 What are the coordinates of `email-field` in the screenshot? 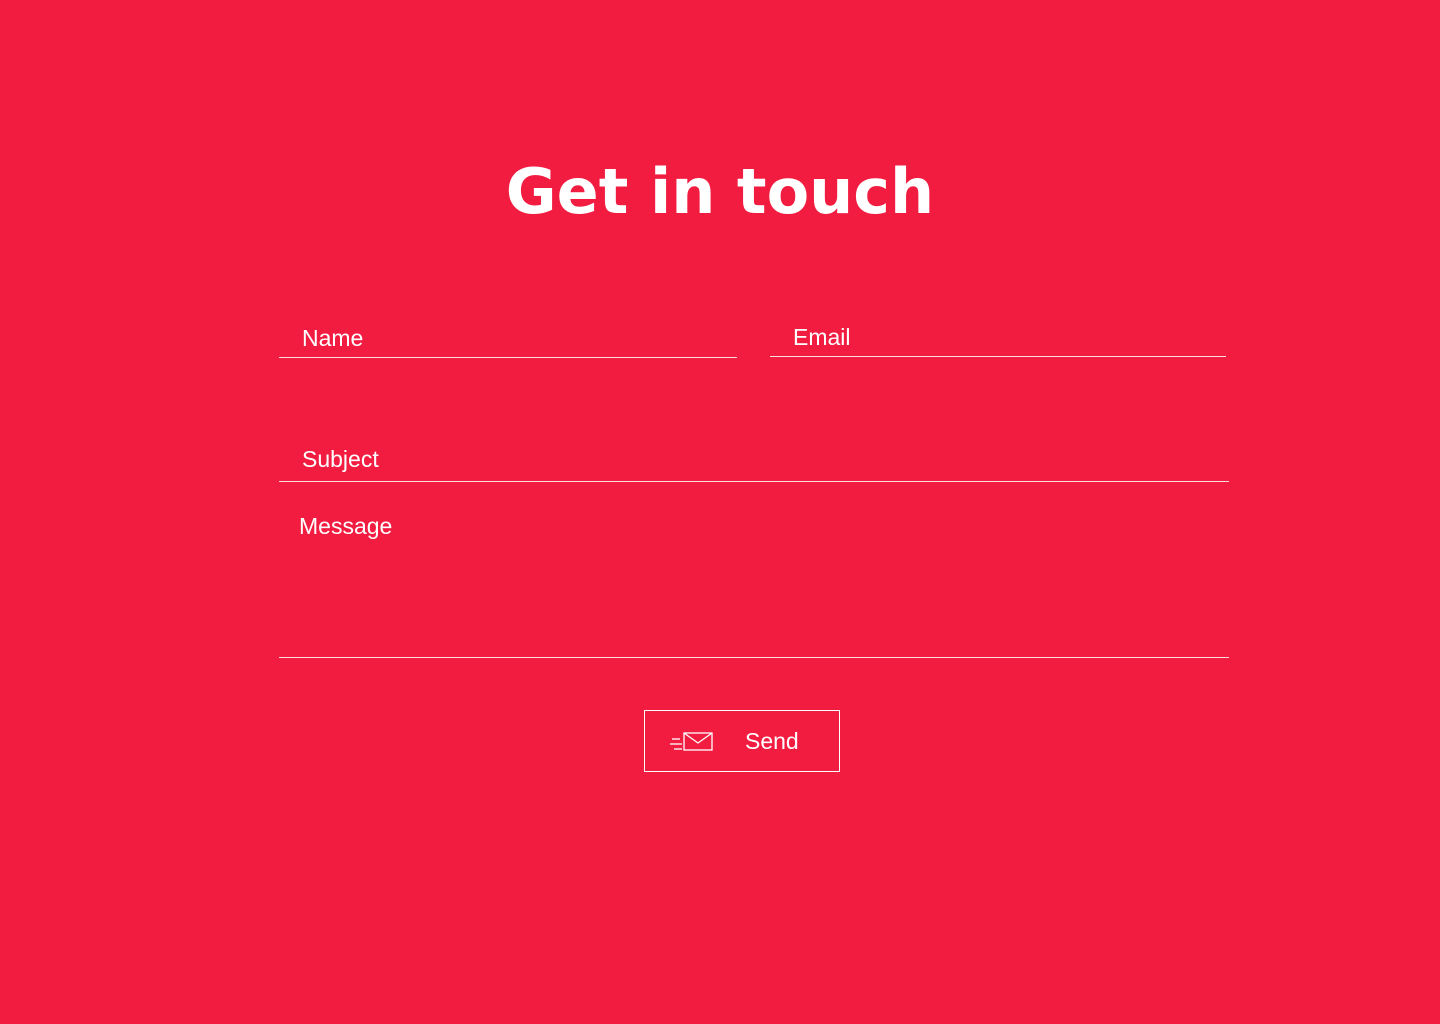 It's located at (998, 337).